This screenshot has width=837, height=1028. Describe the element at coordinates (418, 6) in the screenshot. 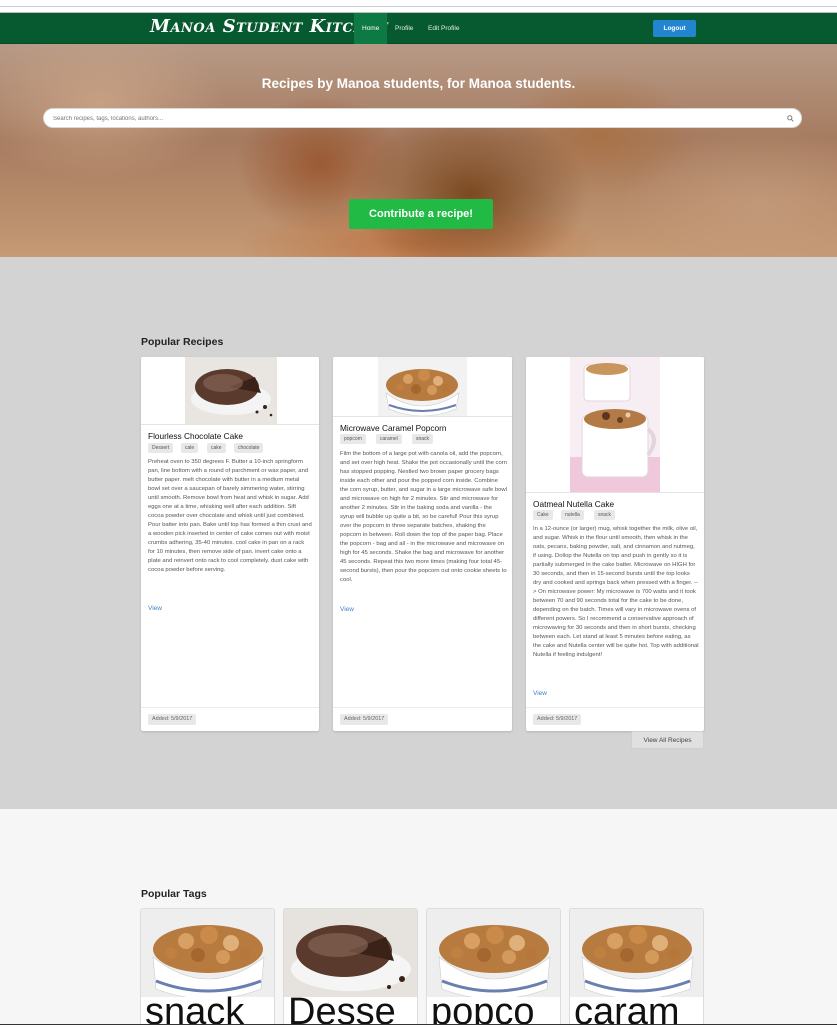

I see `browser-top-edge` at that location.